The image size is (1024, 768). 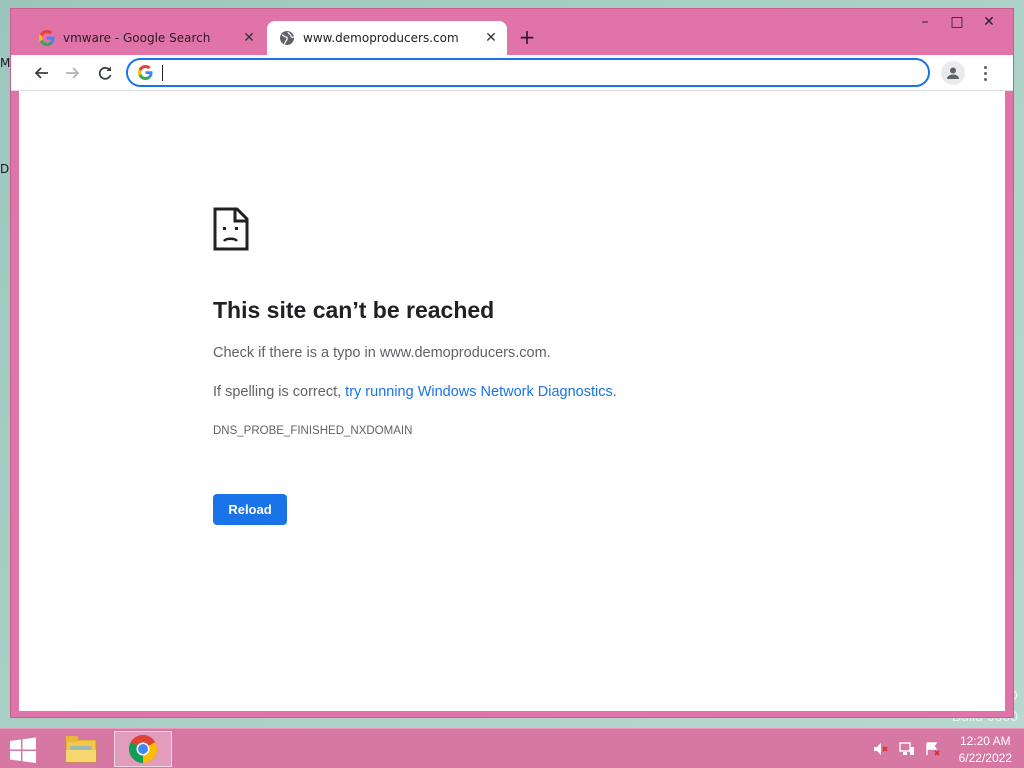 I want to click on refresh-icon, so click(x=105, y=73).